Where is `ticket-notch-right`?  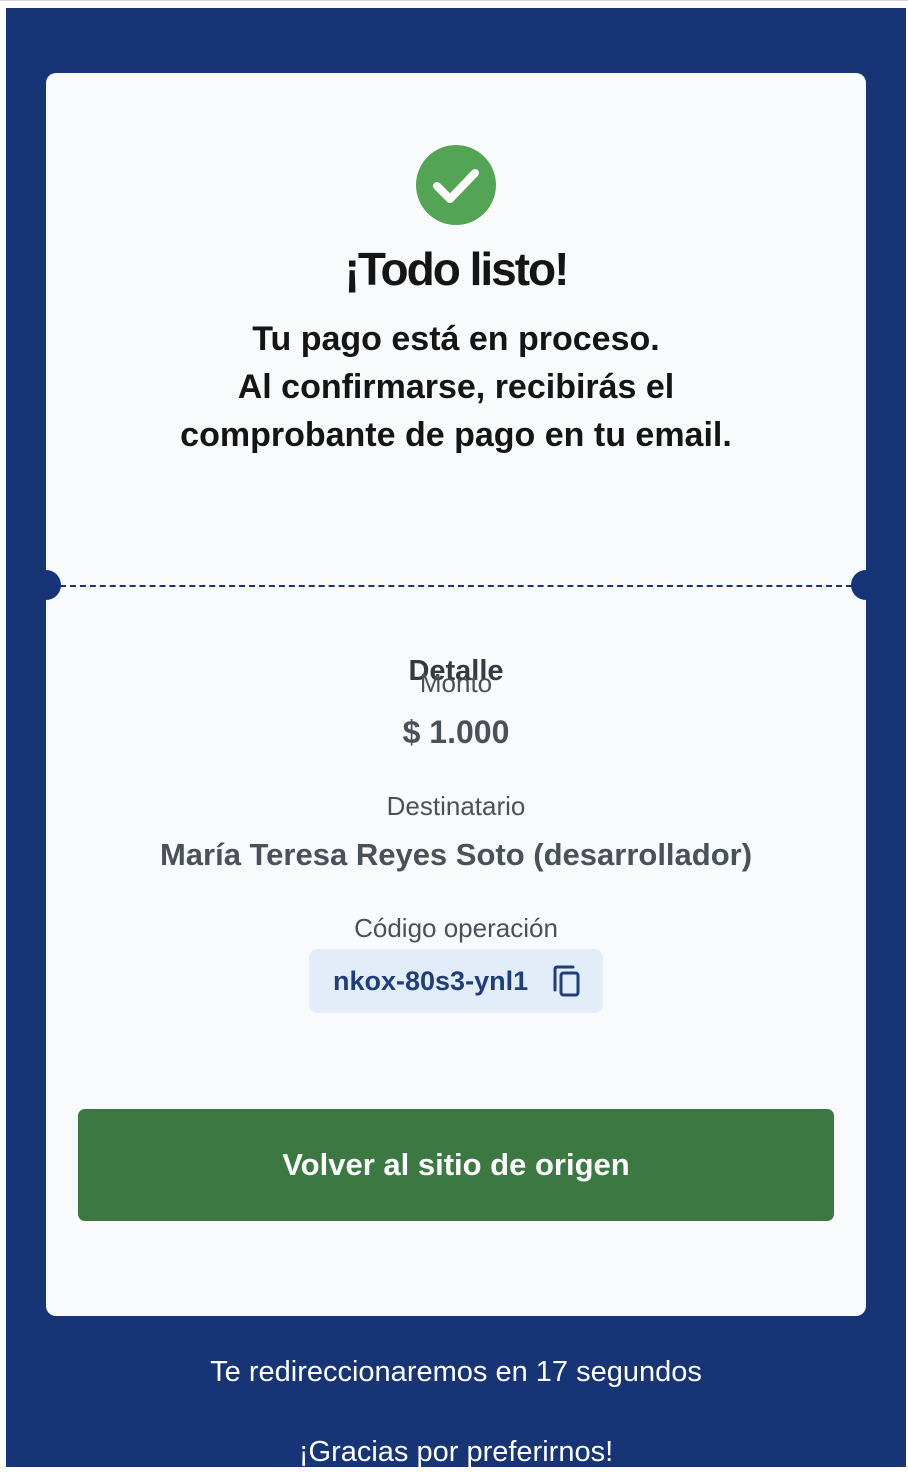
ticket-notch-right is located at coordinates (866, 585).